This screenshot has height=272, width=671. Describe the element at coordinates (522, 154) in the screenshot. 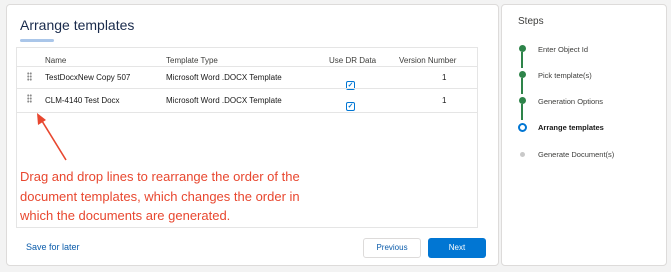

I see `dot-icon` at that location.